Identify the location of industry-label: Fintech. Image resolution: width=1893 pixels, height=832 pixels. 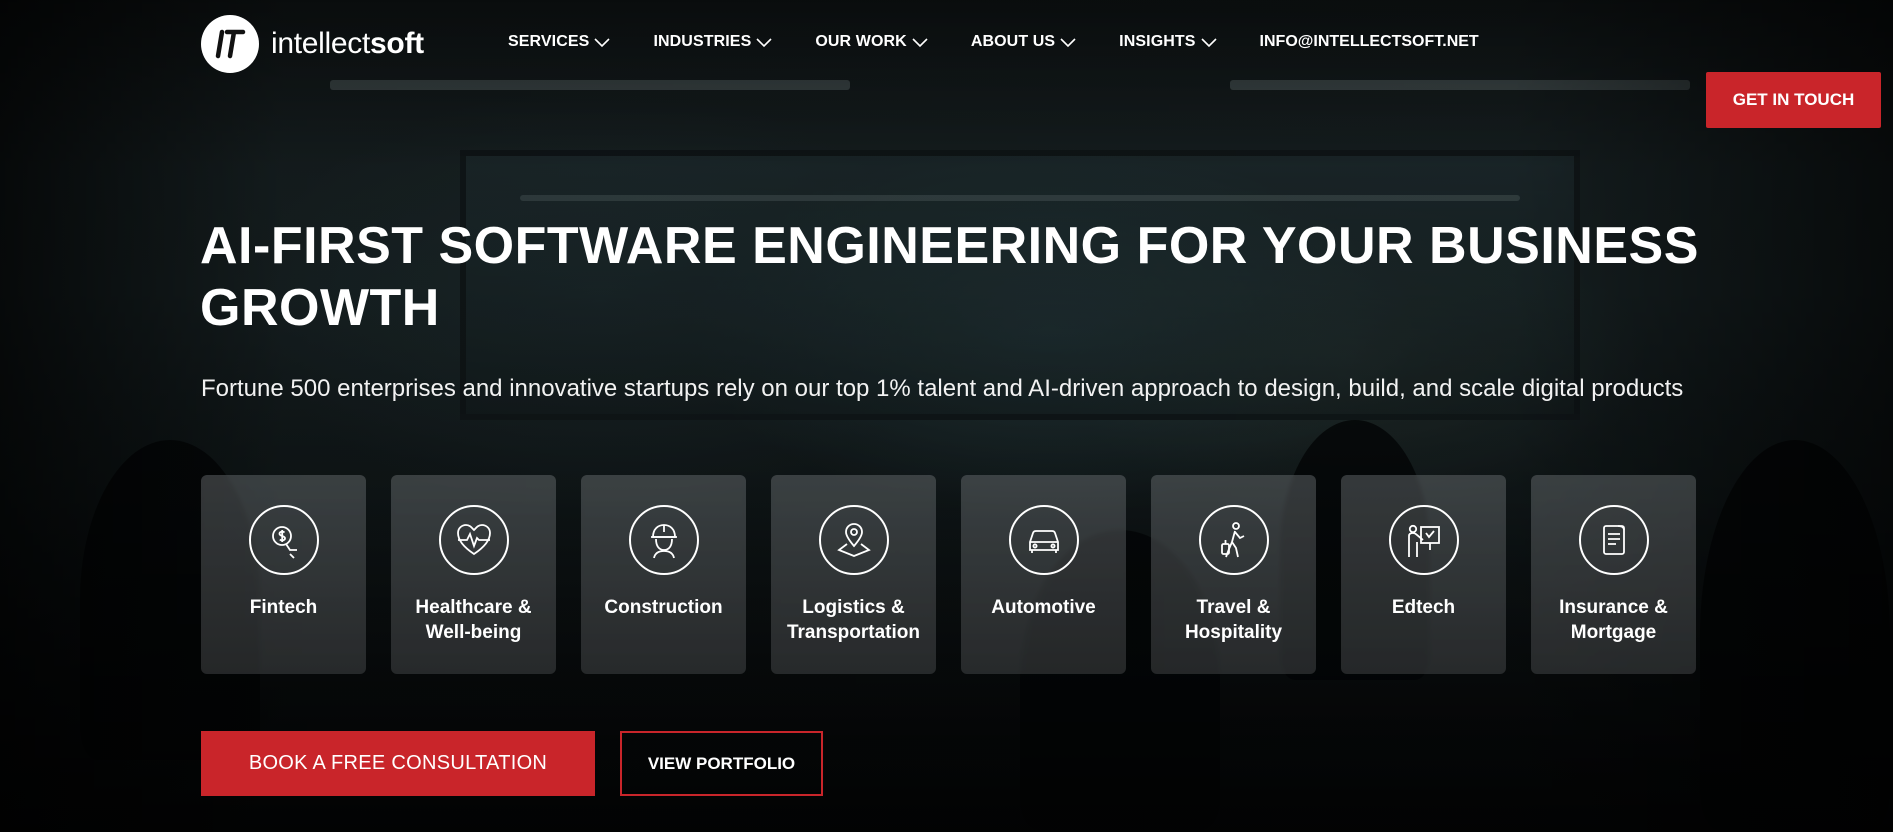
(284, 607).